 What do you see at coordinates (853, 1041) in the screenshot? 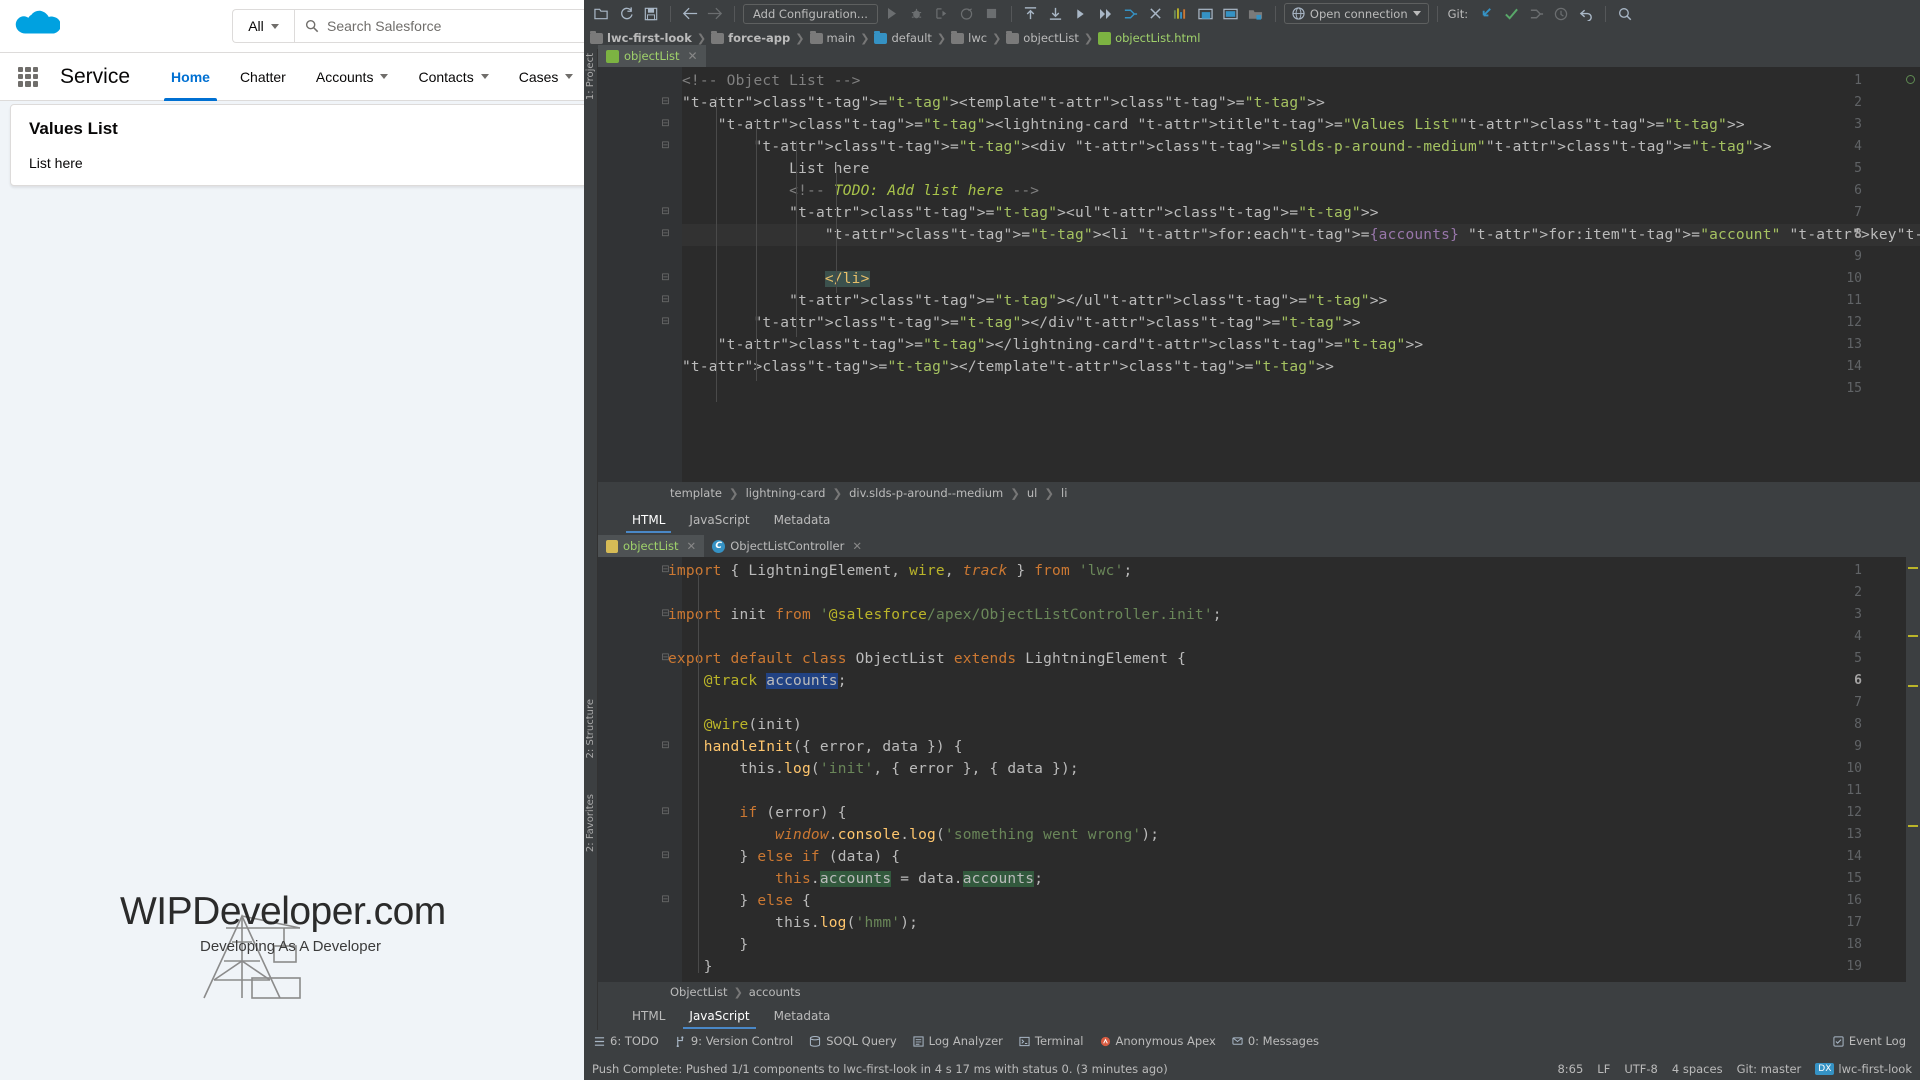
I see `tool-window-soql-query: SOQL Query` at bounding box center [853, 1041].